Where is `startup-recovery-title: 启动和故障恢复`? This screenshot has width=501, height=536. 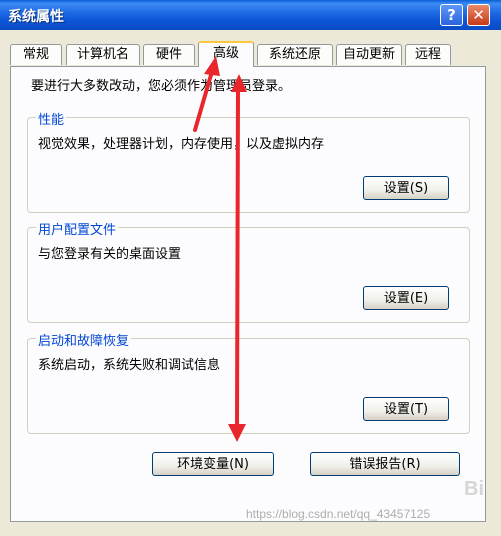 startup-recovery-title: 启动和故障恢复 is located at coordinates (84, 339).